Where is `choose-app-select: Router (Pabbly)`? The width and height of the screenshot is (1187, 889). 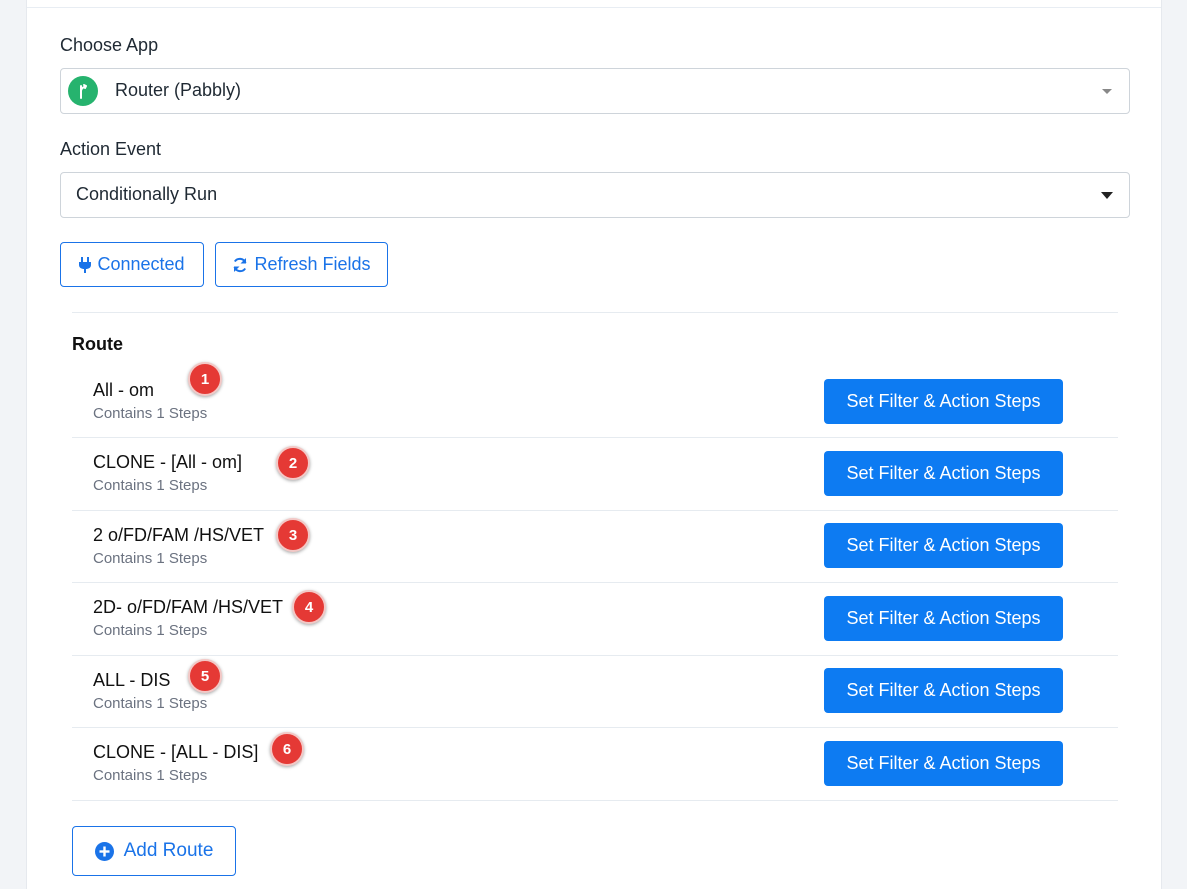 choose-app-select: Router (Pabbly) is located at coordinates (595, 91).